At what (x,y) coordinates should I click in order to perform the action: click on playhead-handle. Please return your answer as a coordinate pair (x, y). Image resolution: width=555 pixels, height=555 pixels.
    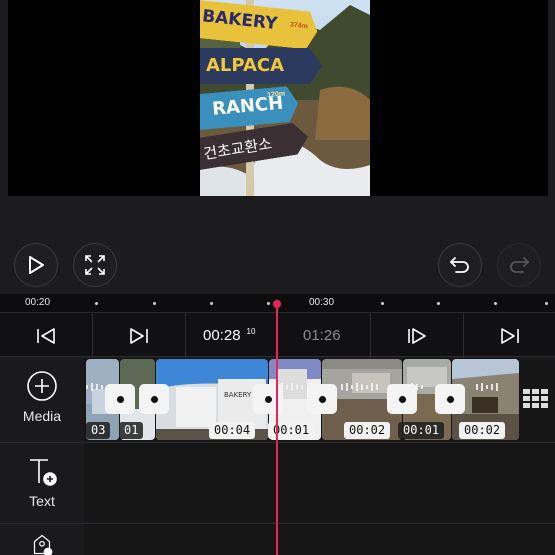
    Looking at the image, I should click on (277, 304).